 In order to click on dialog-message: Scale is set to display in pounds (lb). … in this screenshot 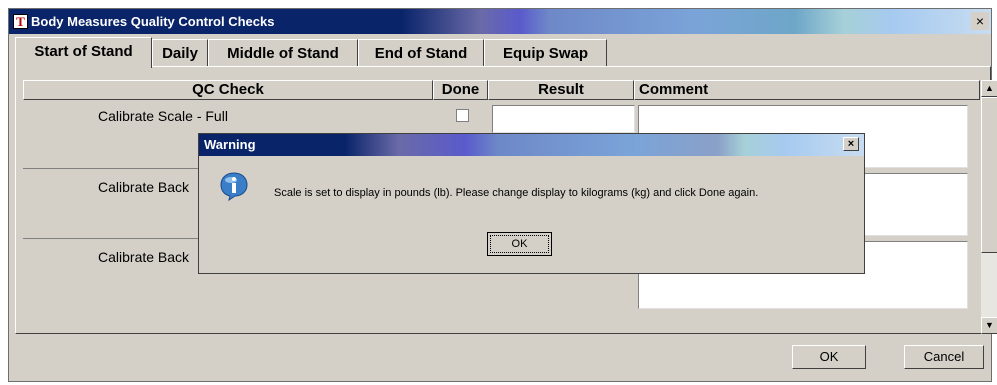, I will do `click(516, 193)`.